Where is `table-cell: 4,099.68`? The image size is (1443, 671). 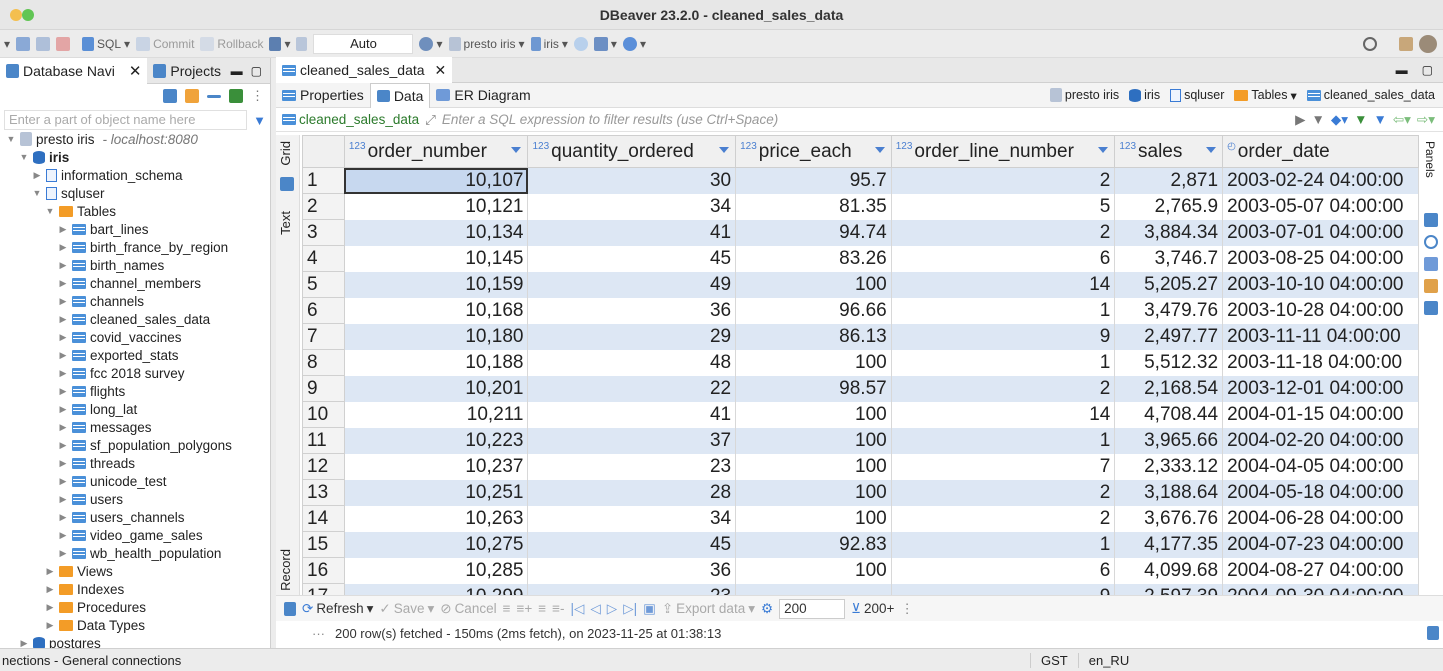
table-cell: 4,099.68 is located at coordinates (1169, 570).